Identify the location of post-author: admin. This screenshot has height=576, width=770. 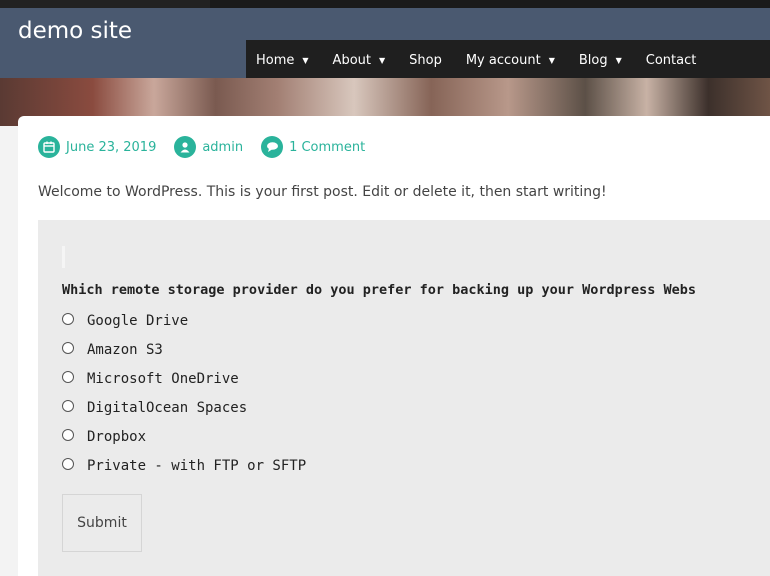
(208, 147).